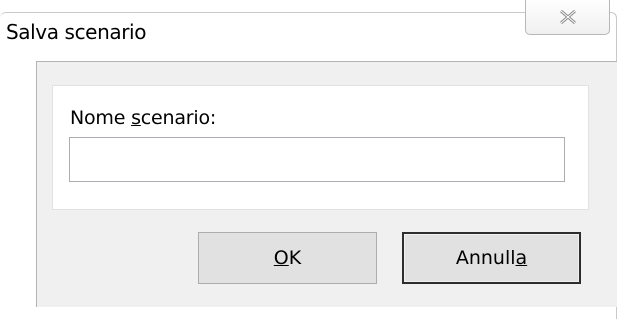  What do you see at coordinates (485, 258) in the screenshot?
I see `cancel-label-start: Annull` at bounding box center [485, 258].